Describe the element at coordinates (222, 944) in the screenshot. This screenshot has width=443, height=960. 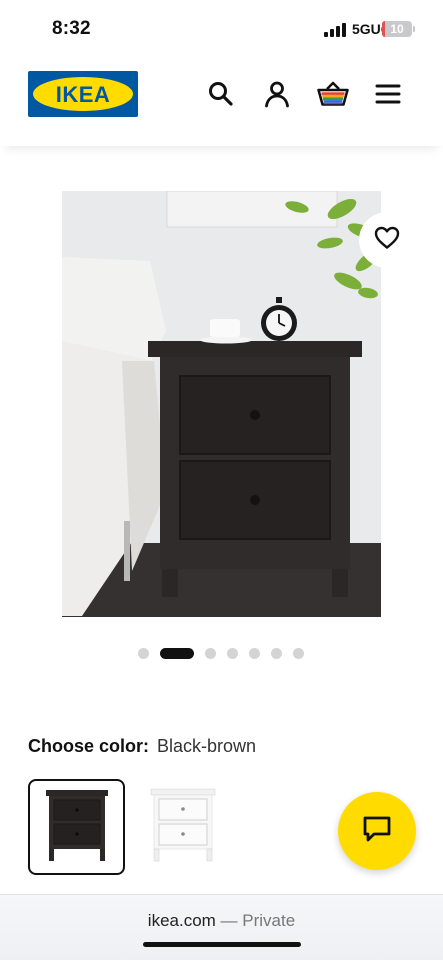
I see `home-indicator` at that location.